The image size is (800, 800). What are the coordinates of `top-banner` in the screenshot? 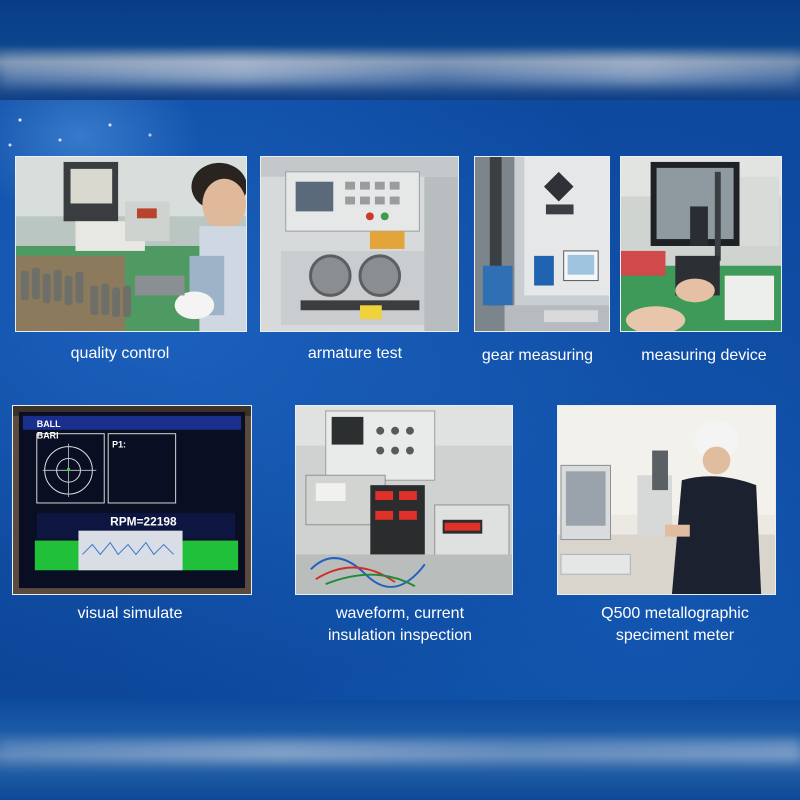 It's located at (400, 50).